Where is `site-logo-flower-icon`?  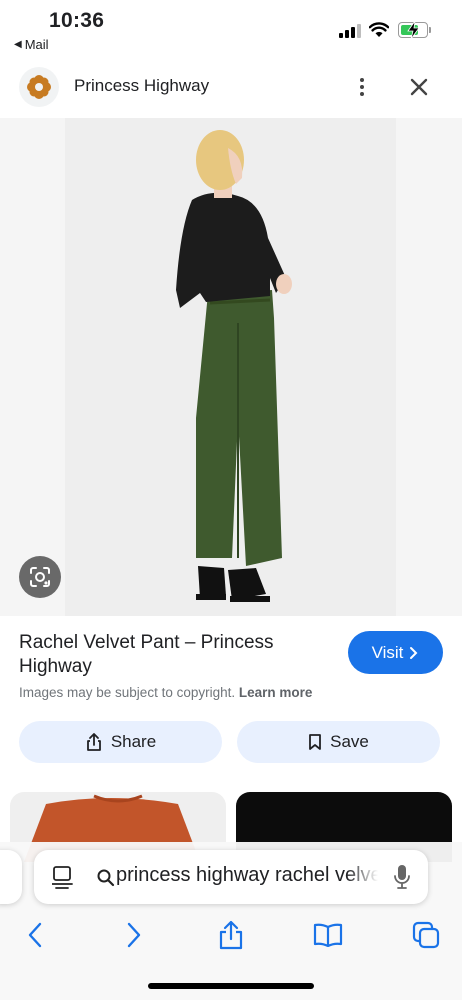 site-logo-flower-icon is located at coordinates (39, 87).